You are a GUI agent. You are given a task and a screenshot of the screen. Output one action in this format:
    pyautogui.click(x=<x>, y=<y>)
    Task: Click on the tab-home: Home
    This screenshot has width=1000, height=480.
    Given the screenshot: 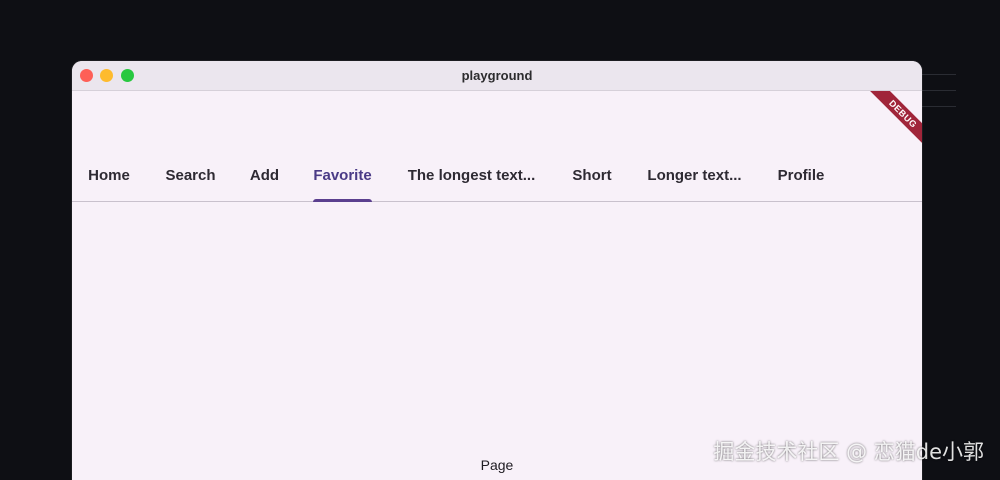 What is the action you would take?
    pyautogui.click(x=109, y=181)
    